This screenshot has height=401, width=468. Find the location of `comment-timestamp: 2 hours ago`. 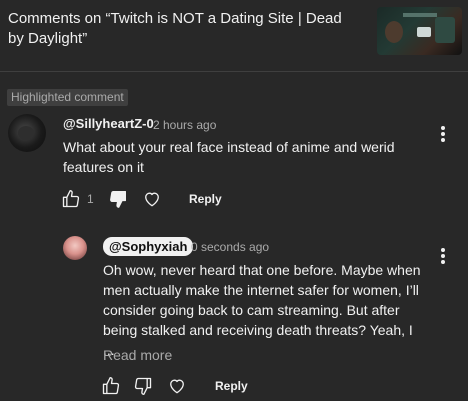

comment-timestamp: 2 hours ago is located at coordinates (184, 125).